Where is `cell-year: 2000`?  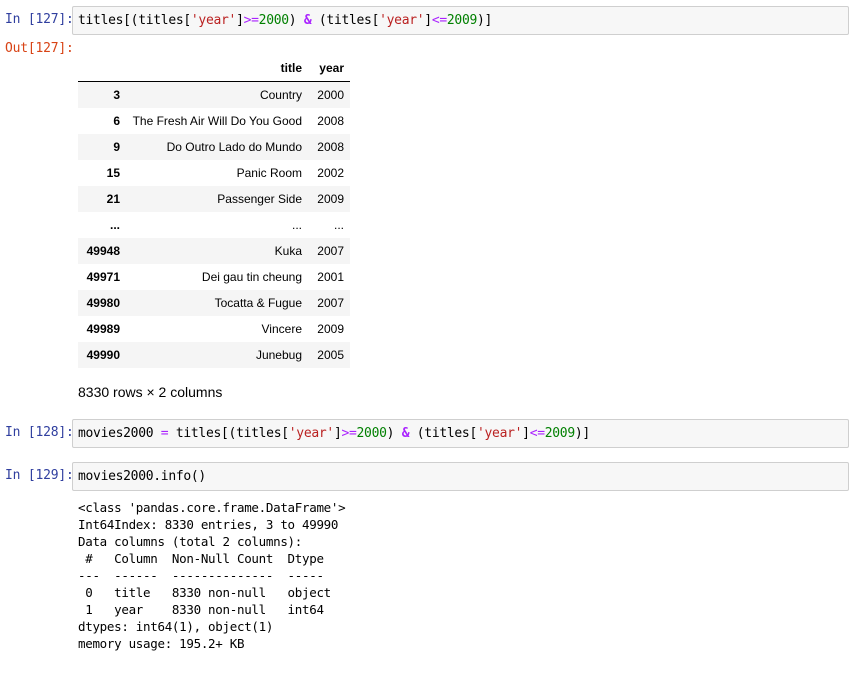
cell-year: 2000 is located at coordinates (330, 95).